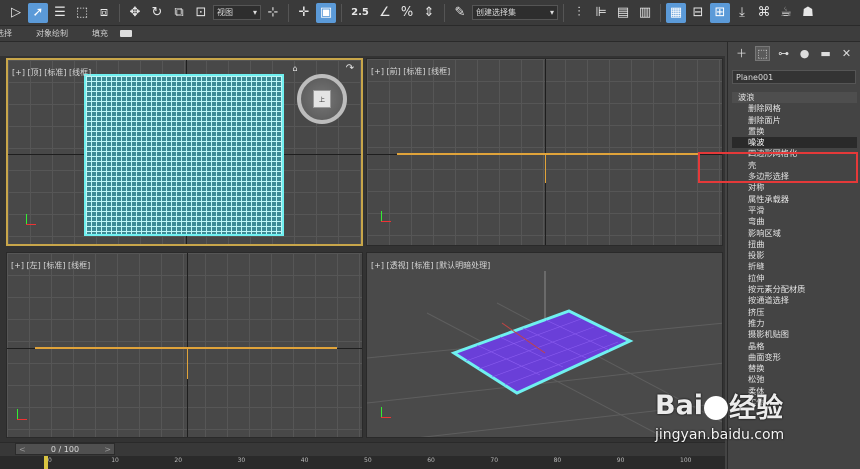  I want to click on modifier-item: 折缝, so click(794, 266).